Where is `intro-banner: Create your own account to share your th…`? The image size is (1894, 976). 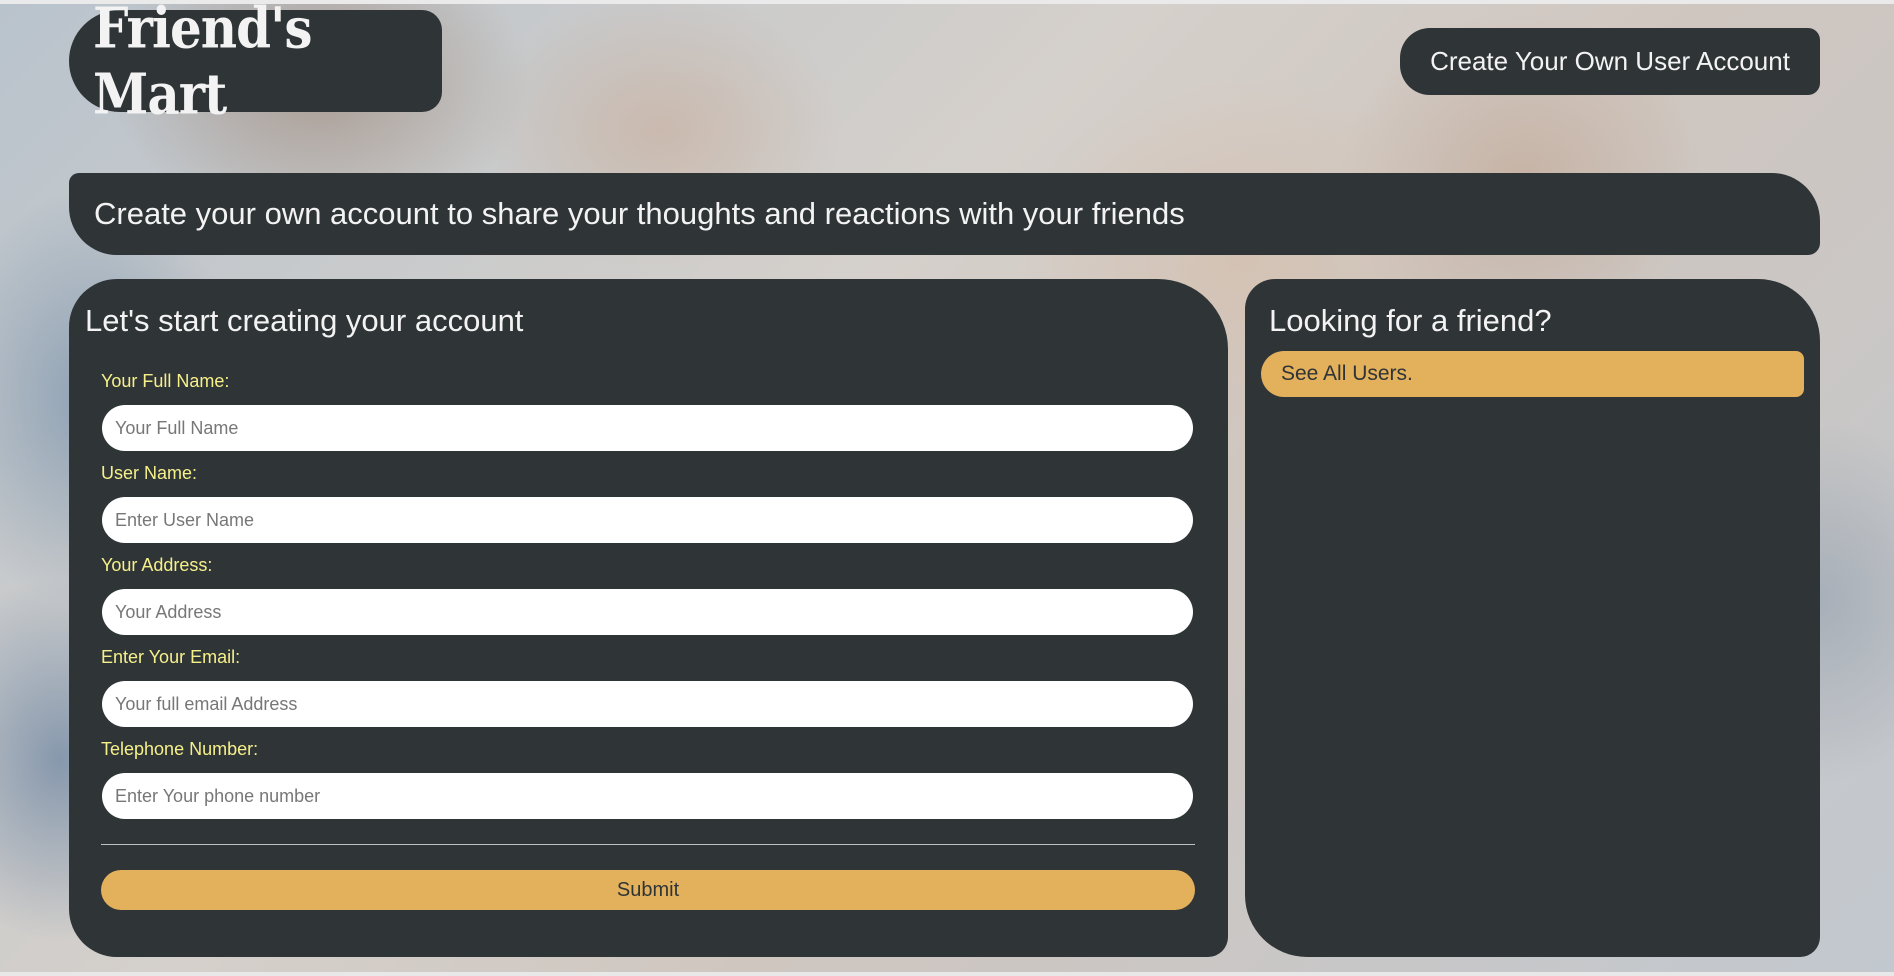
intro-banner: Create your own account to share your th… is located at coordinates (944, 214).